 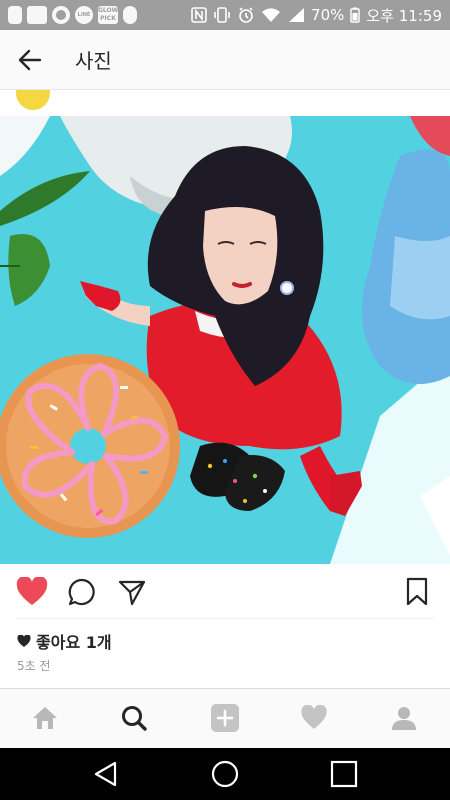 What do you see at coordinates (271, 15) in the screenshot?
I see `wifi-icon` at bounding box center [271, 15].